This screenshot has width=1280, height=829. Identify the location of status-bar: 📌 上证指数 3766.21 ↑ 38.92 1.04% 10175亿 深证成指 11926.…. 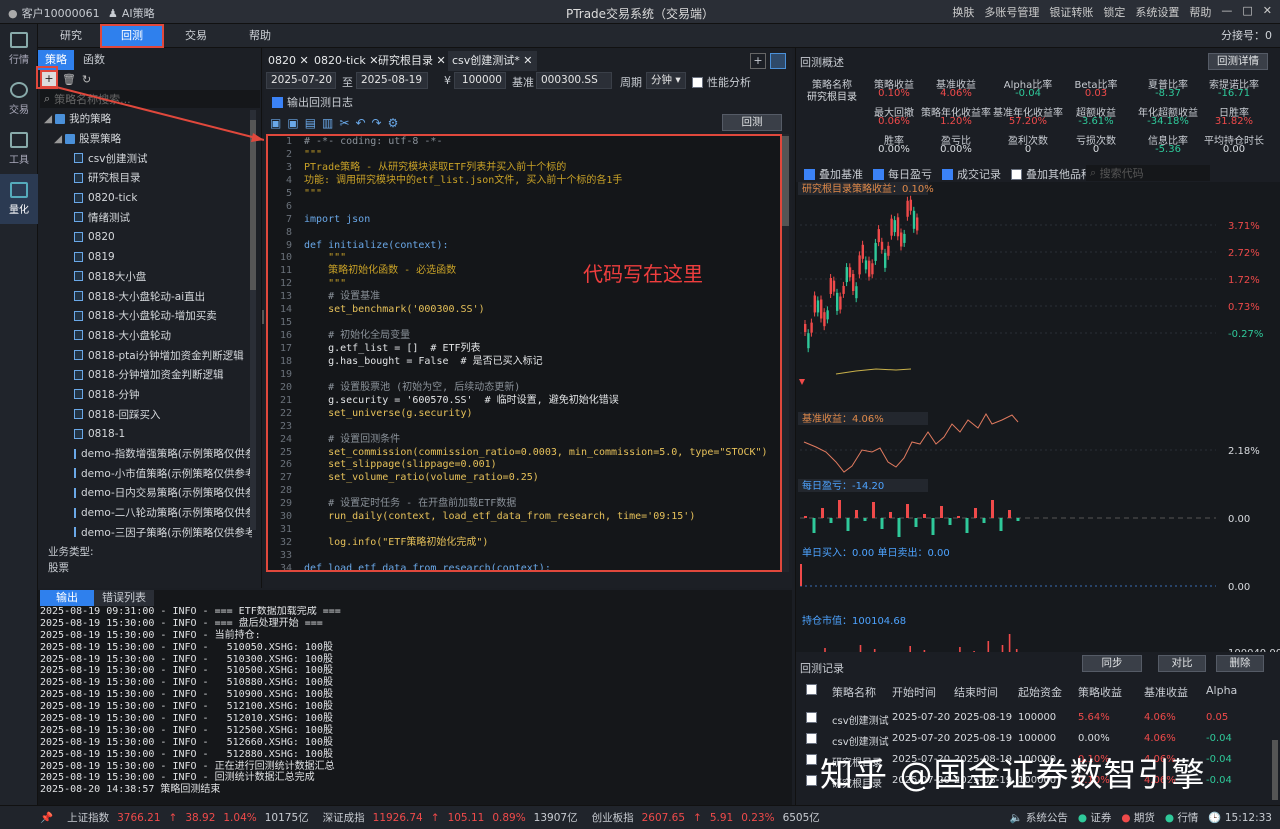
(640, 817).